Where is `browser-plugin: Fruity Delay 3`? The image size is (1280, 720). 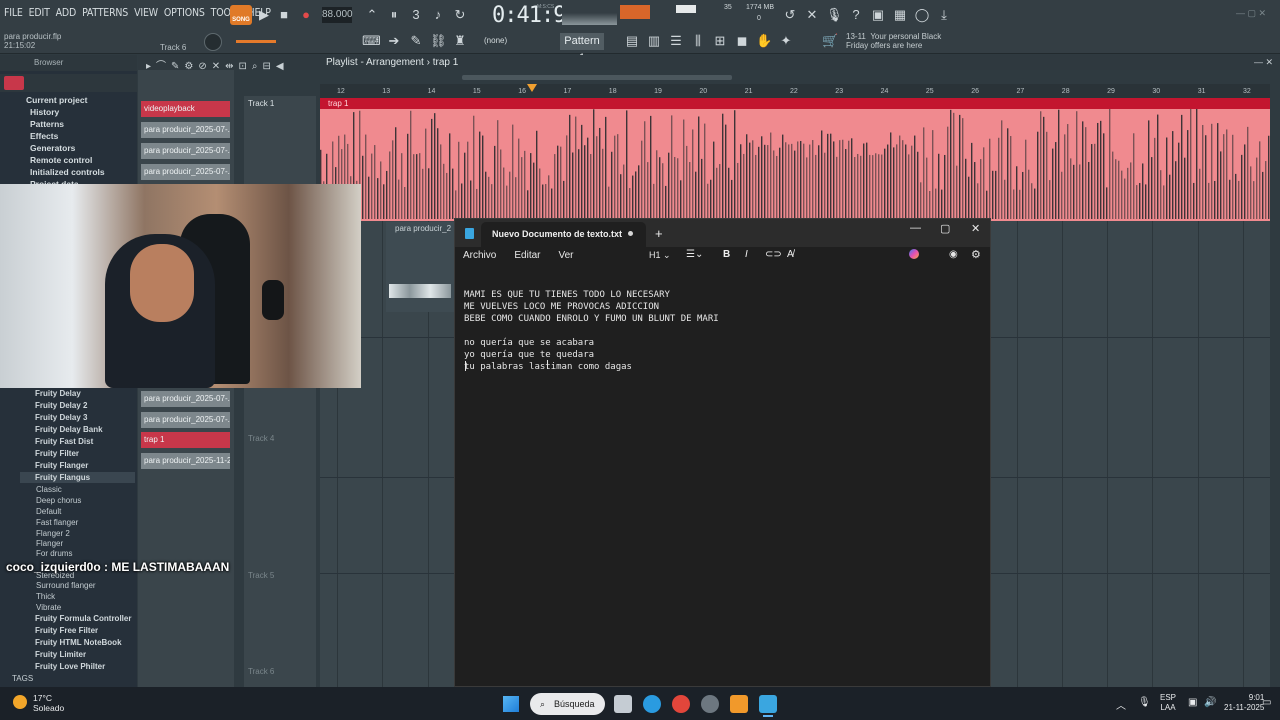 browser-plugin: Fruity Delay 3 is located at coordinates (61, 417).